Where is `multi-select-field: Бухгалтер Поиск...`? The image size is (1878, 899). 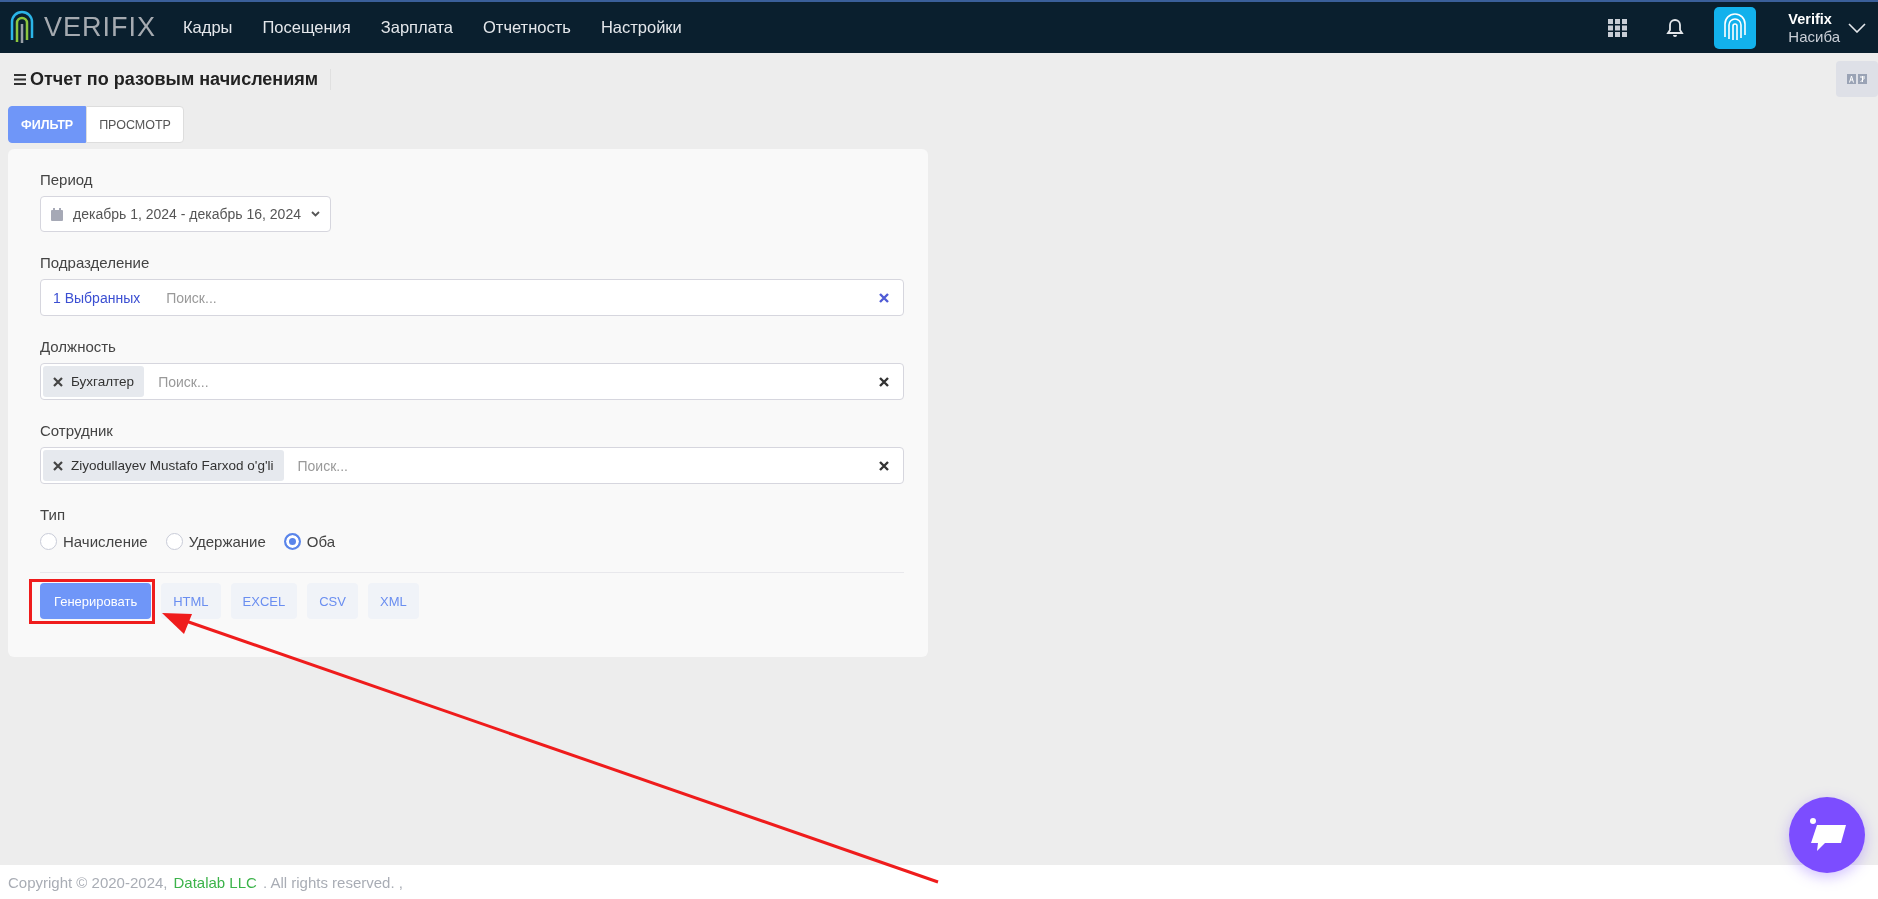 multi-select-field: Бухгалтер Поиск... is located at coordinates (472, 381).